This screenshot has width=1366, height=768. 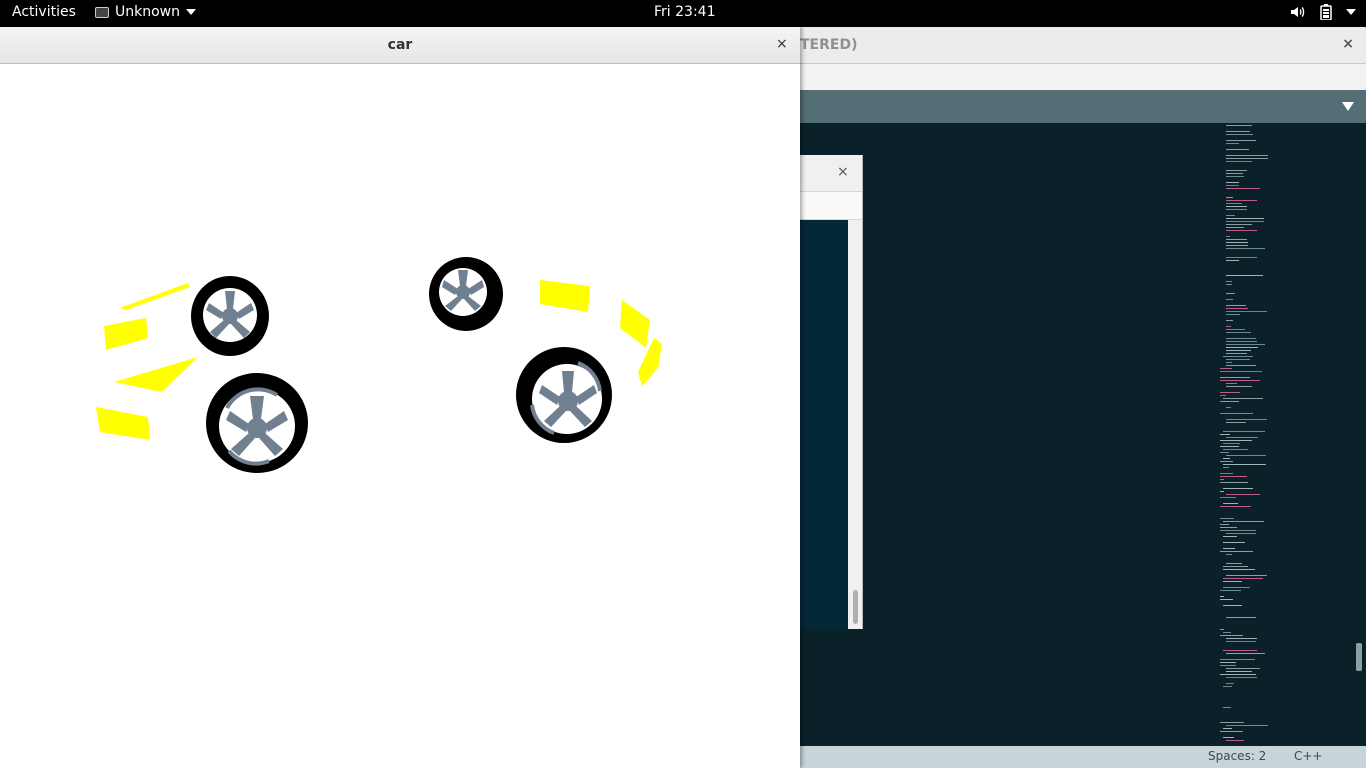 I want to click on clock: Fri 23:41, so click(x=684, y=12).